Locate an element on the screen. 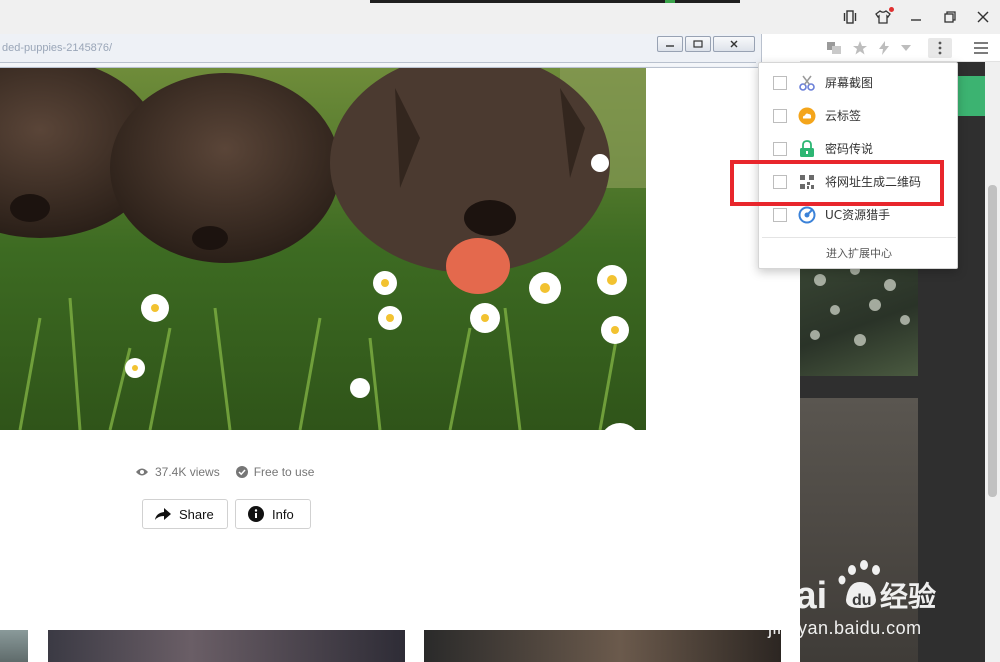 This screenshot has width=1000, height=662. restore-icon is located at coordinates (950, 17).